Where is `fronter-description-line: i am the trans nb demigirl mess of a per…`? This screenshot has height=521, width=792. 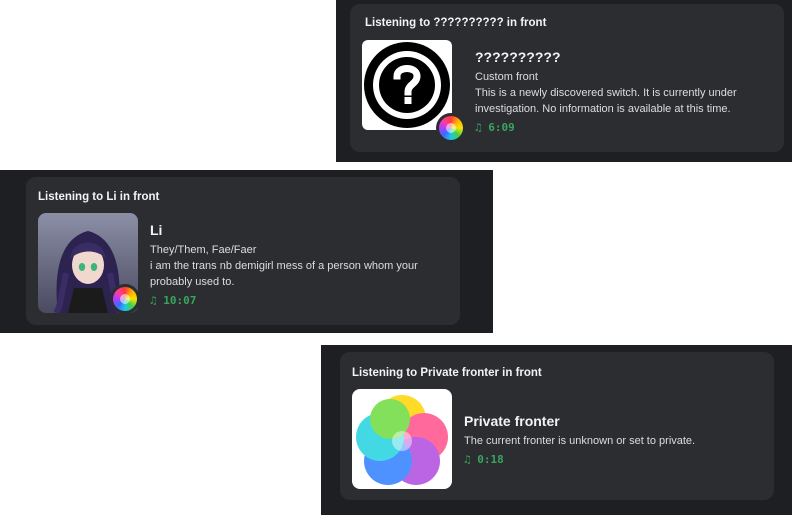
fronter-description-line: i am the trans nb demigirl mess of a per… is located at coordinates (284, 266).